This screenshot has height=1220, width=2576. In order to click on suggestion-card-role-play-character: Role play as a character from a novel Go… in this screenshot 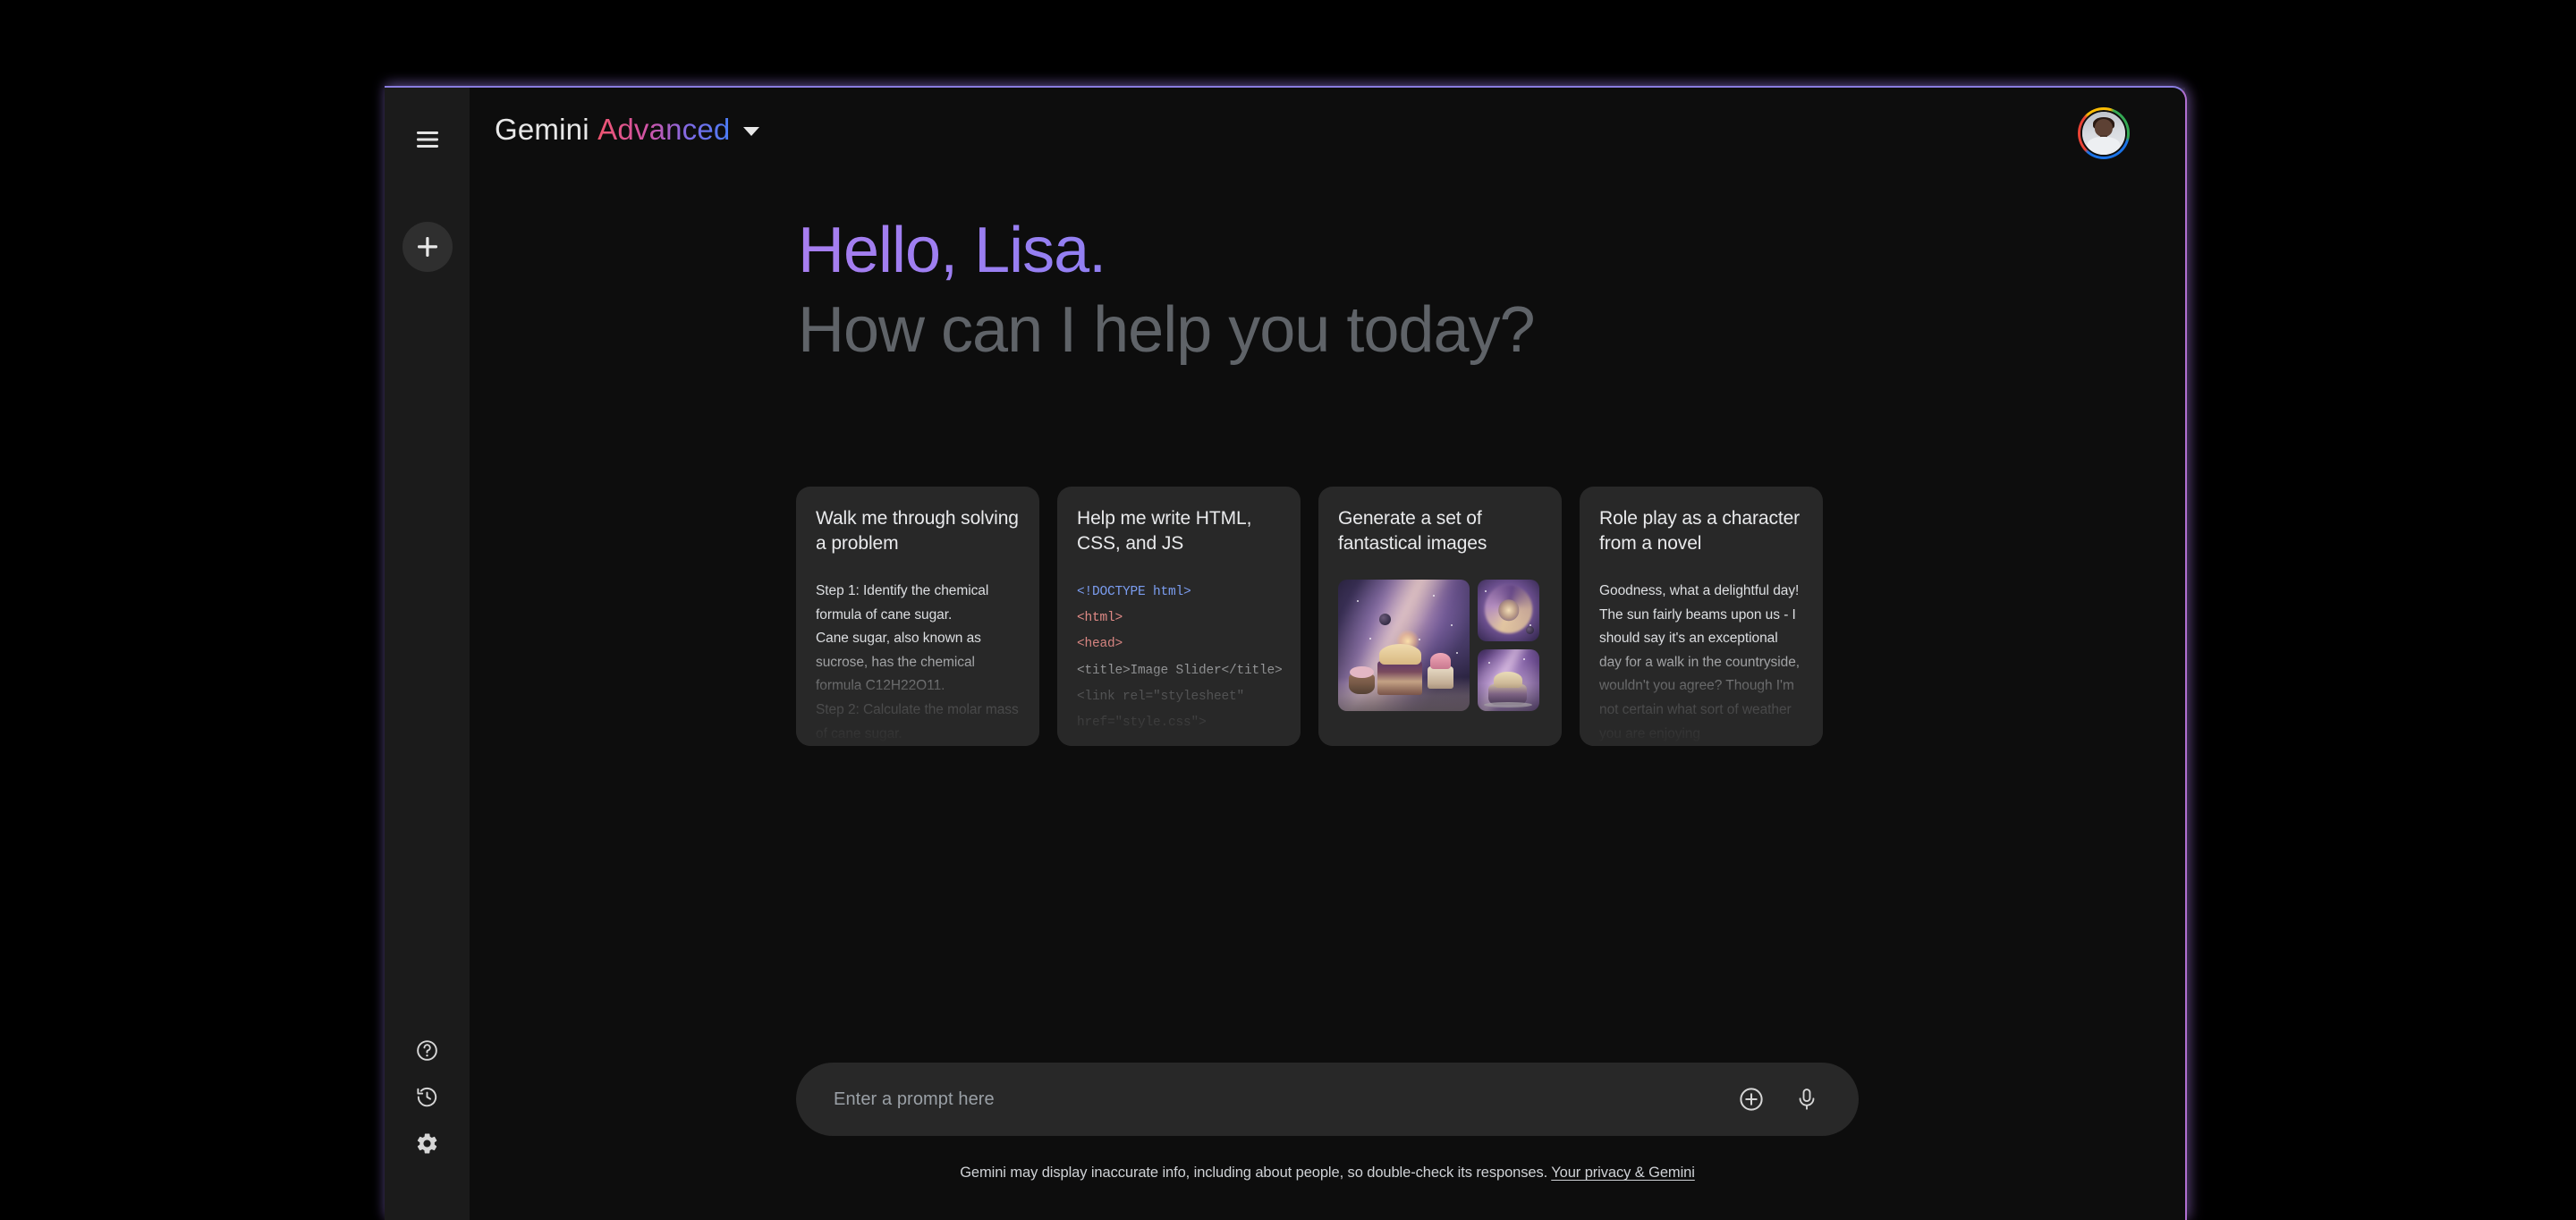, I will do `click(1701, 616)`.